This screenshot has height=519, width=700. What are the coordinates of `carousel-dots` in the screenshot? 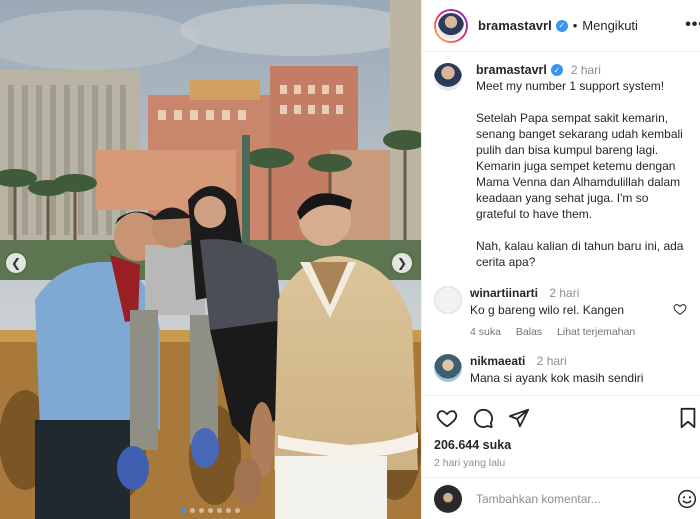 It's located at (210, 510).